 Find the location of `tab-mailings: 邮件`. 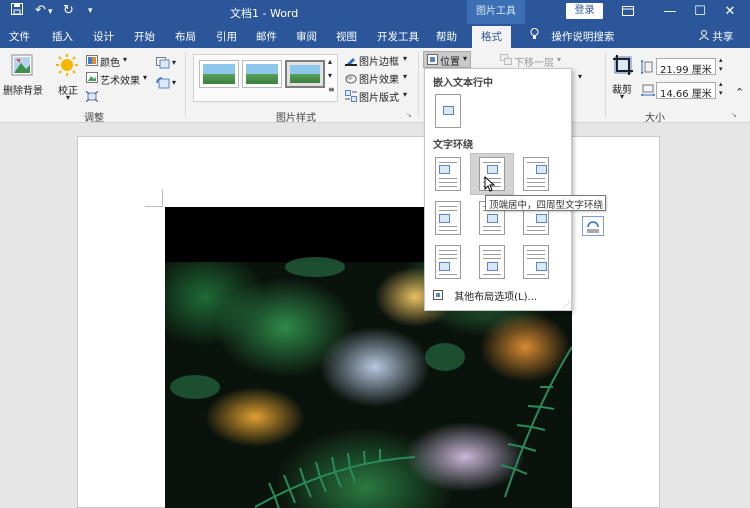

tab-mailings: 邮件 is located at coordinates (266, 36).